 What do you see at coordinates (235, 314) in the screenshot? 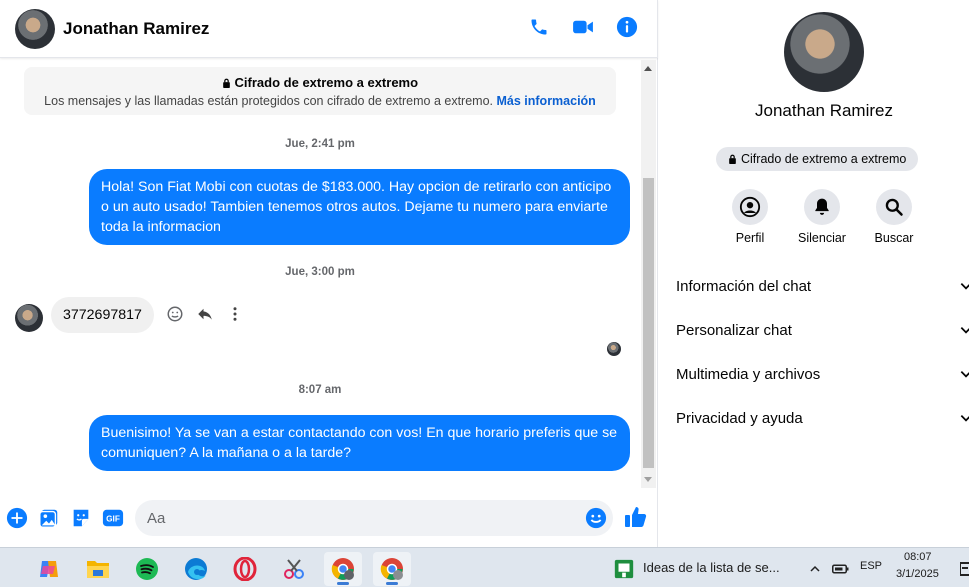
I see `more-options-icon` at bounding box center [235, 314].